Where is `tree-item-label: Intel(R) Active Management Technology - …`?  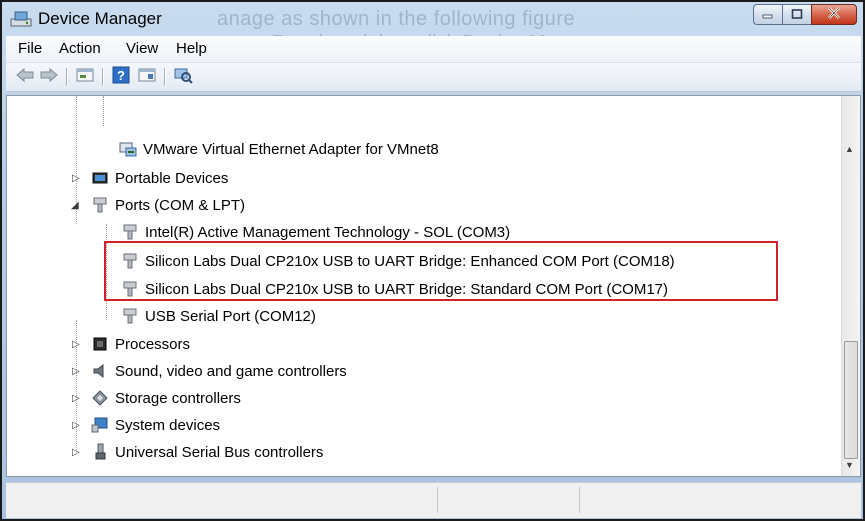
tree-item-label: Intel(R) Active Management Technology - … is located at coordinates (328, 232).